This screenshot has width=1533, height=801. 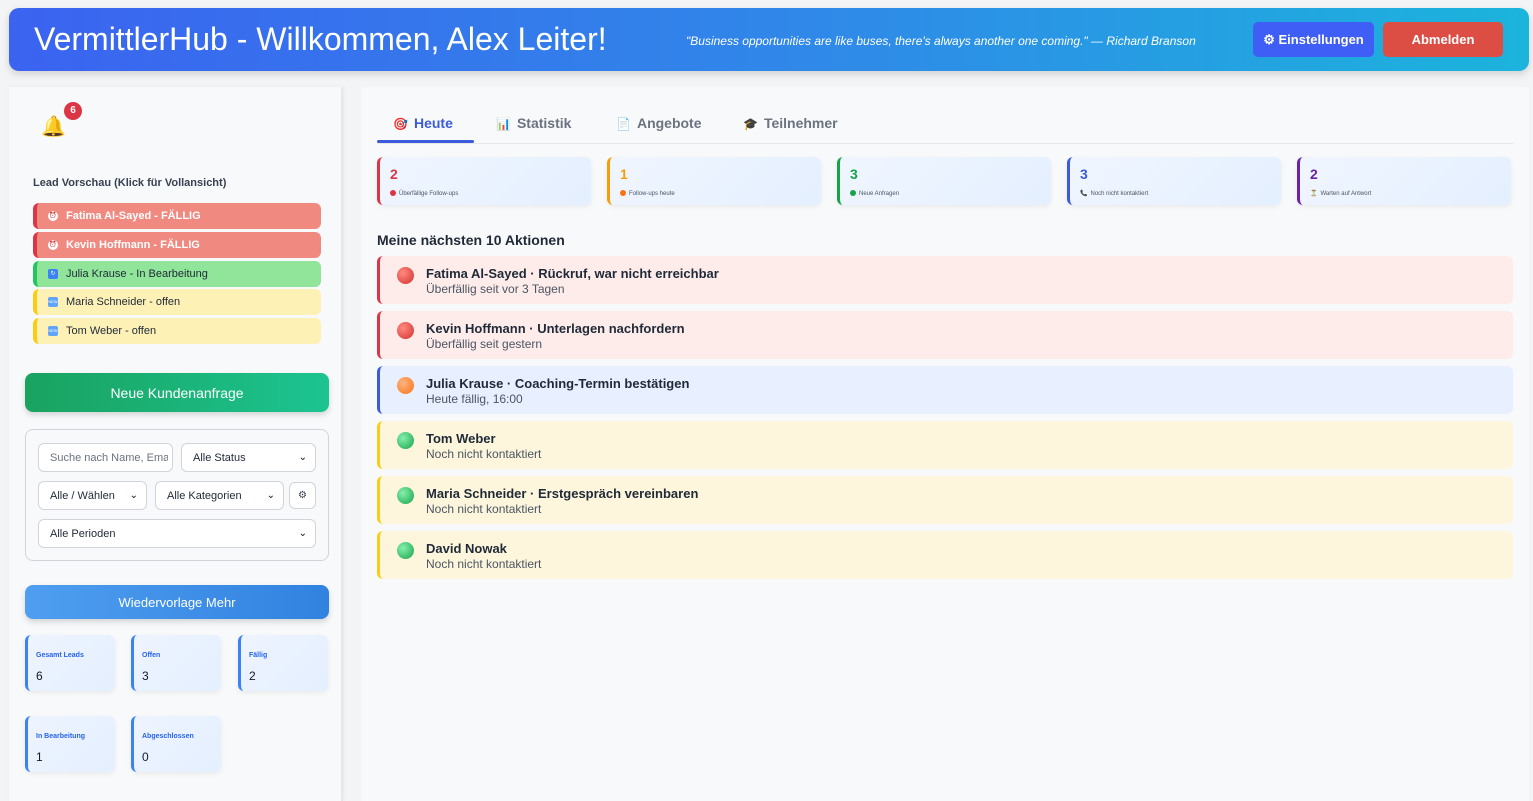 What do you see at coordinates (283, 663) in the screenshot?
I see `stat-card-due: Fällig 2` at bounding box center [283, 663].